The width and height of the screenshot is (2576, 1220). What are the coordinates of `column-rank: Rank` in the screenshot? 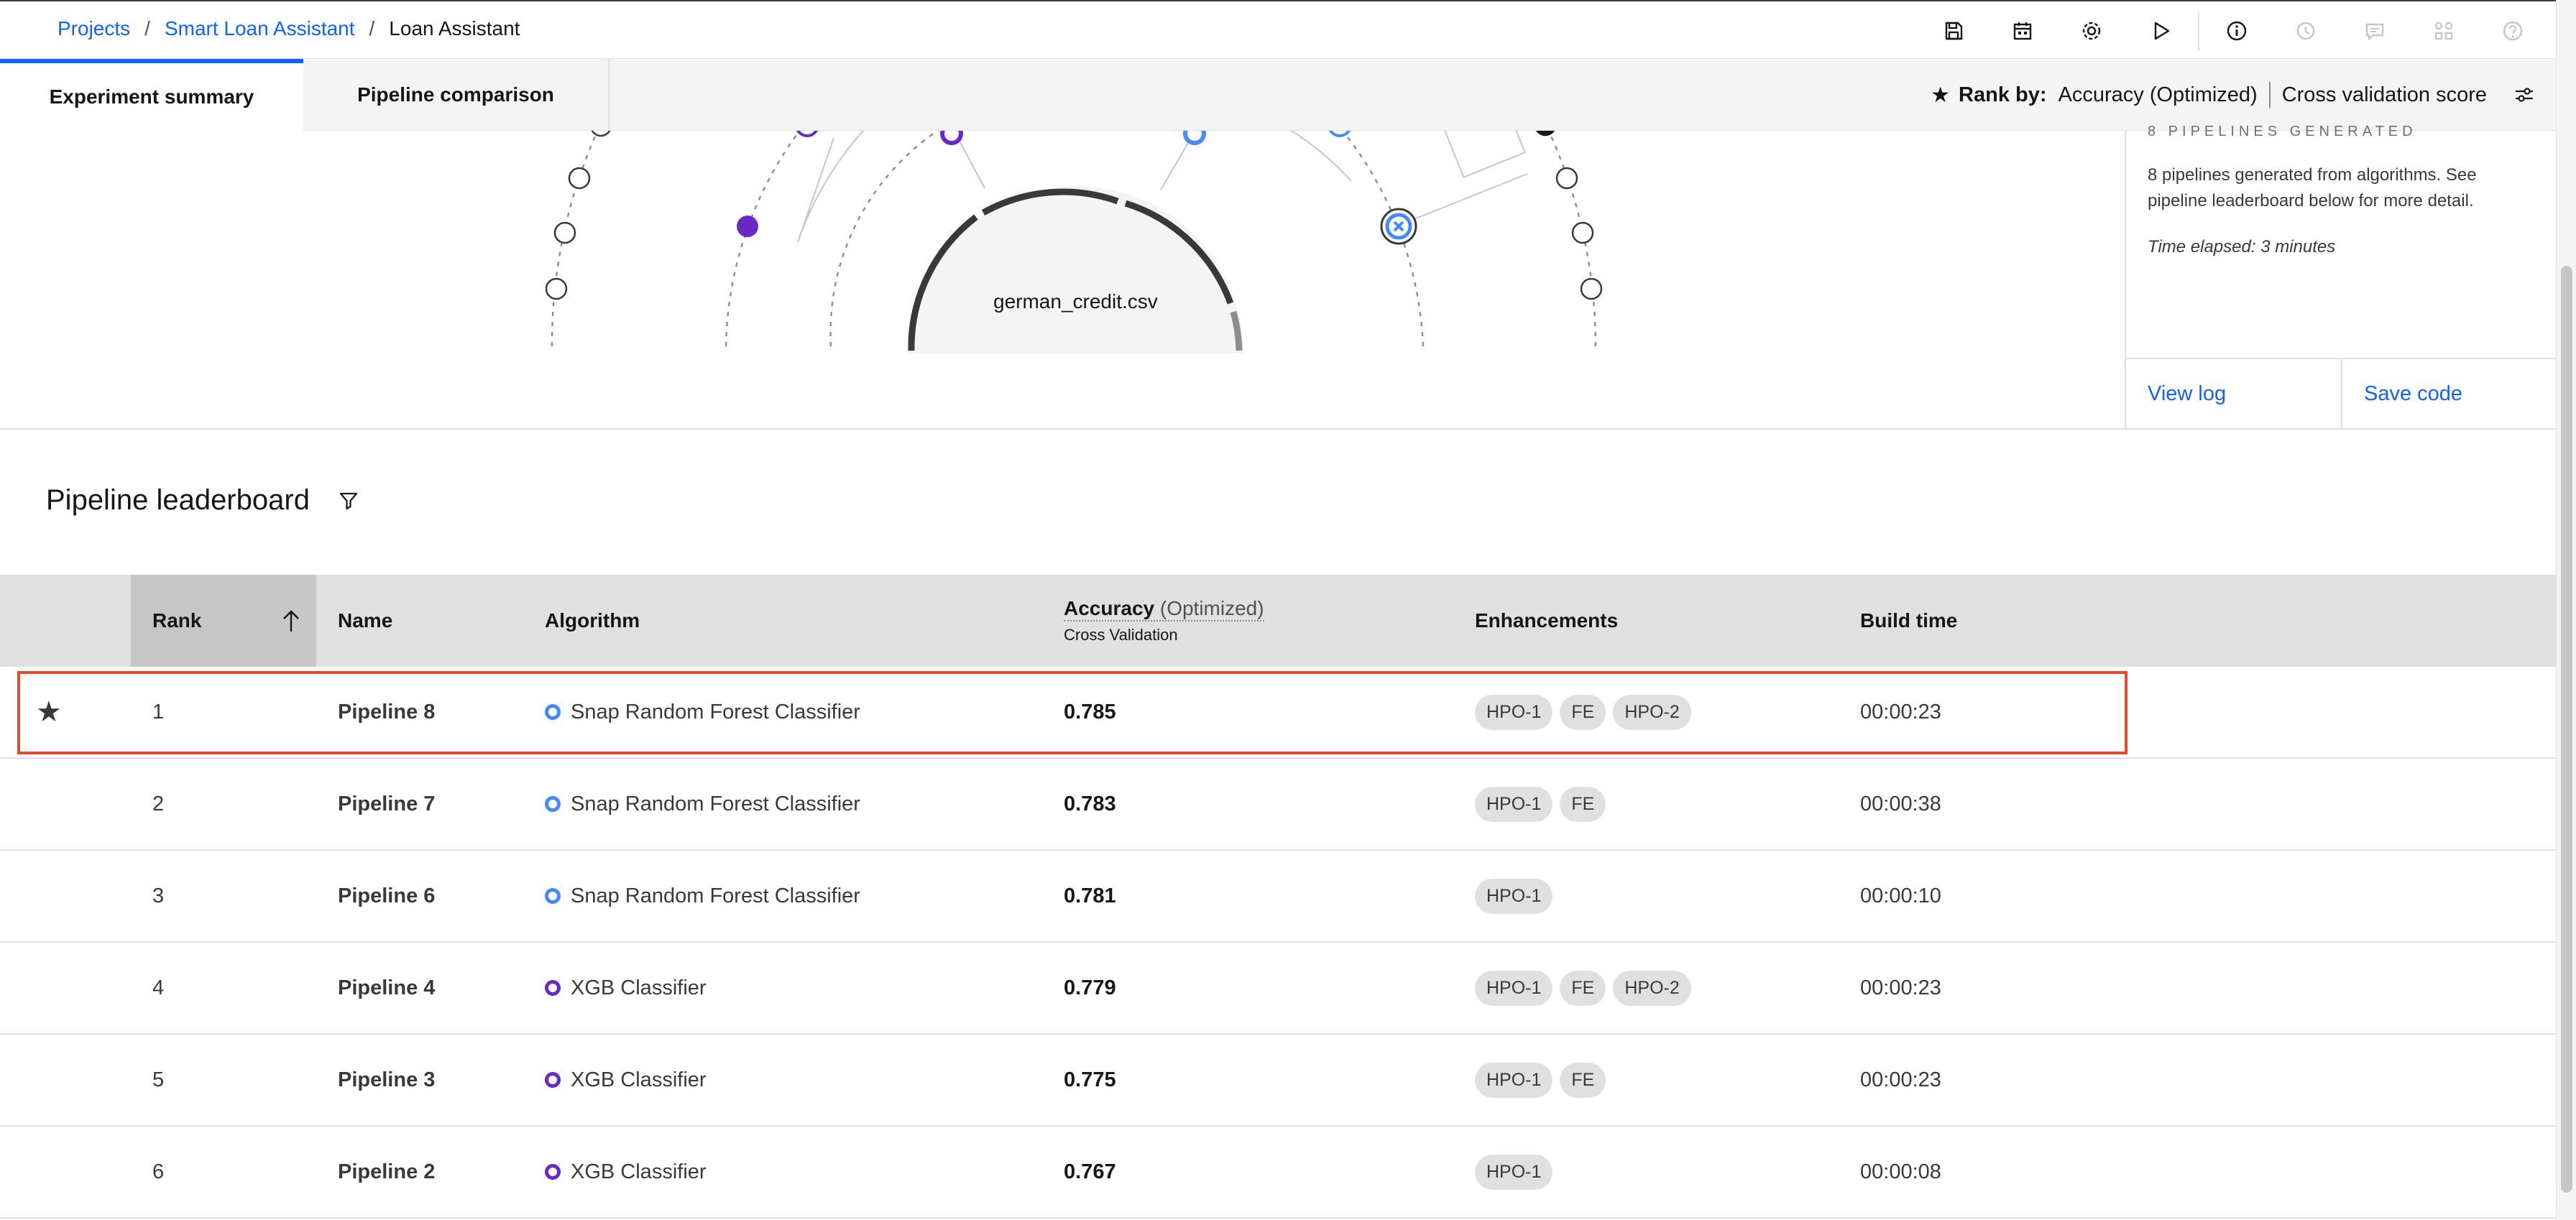 It's located at (223, 621).